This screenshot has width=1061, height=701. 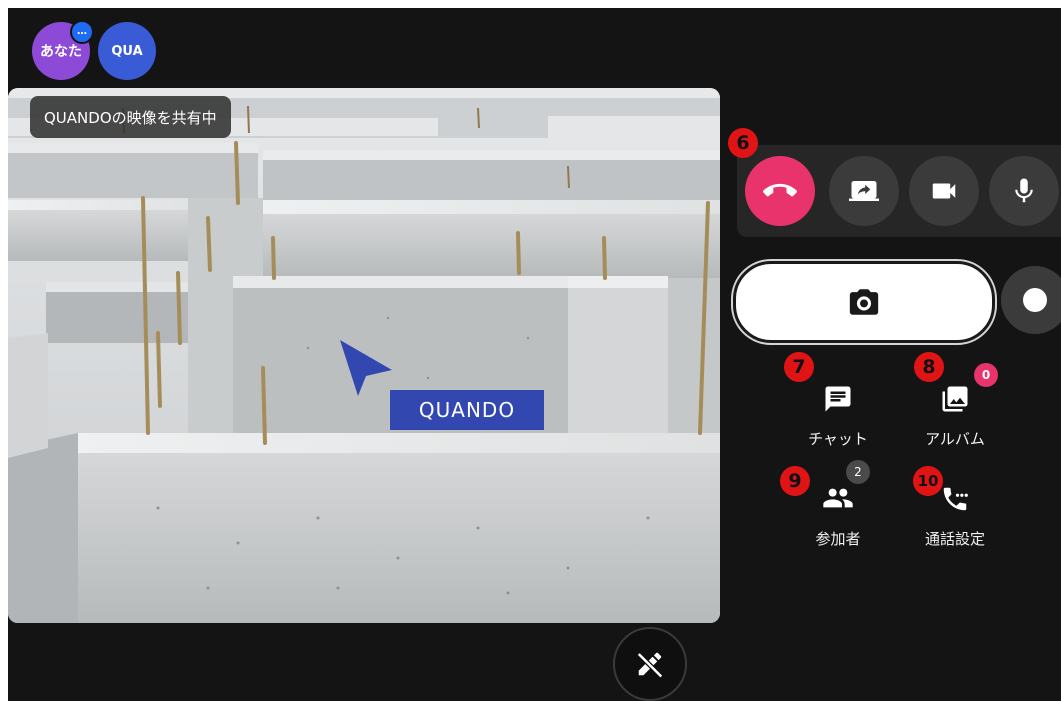 I want to click on hangup-button, so click(x=780, y=191).